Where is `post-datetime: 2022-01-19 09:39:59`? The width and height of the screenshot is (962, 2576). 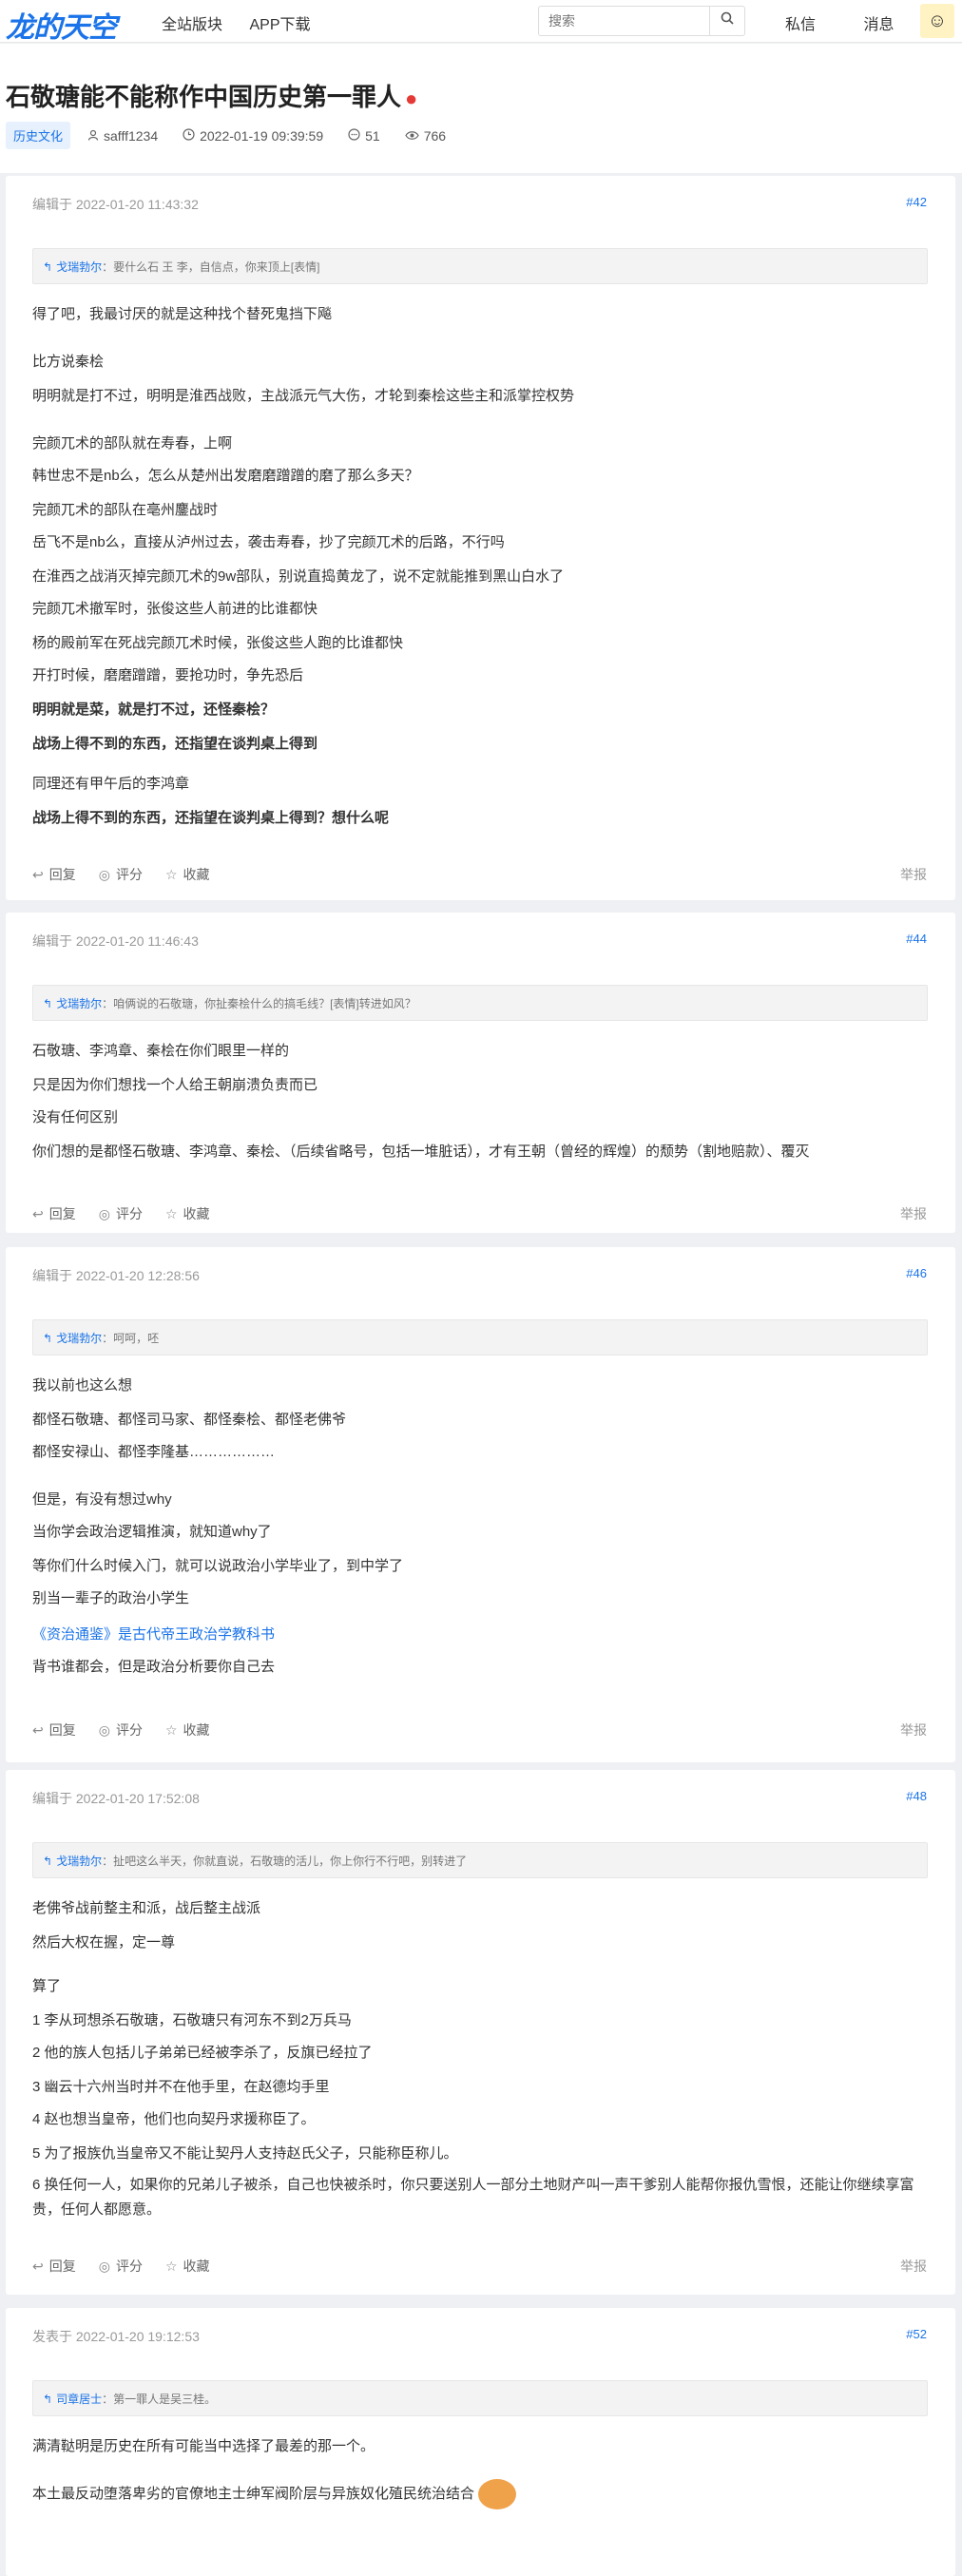 post-datetime: 2022-01-19 09:39:59 is located at coordinates (253, 136).